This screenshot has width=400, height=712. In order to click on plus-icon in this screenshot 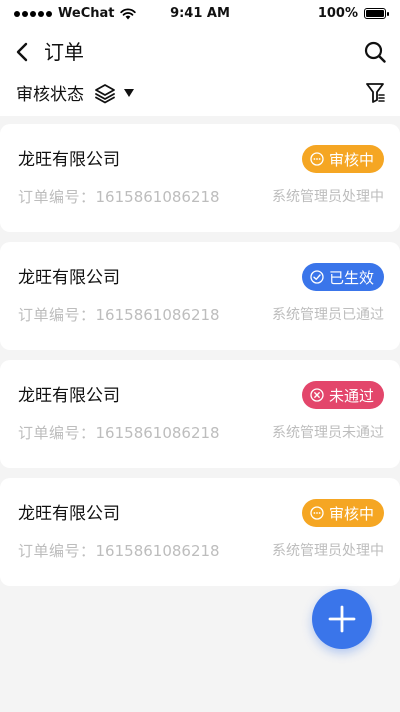, I will do `click(342, 619)`.